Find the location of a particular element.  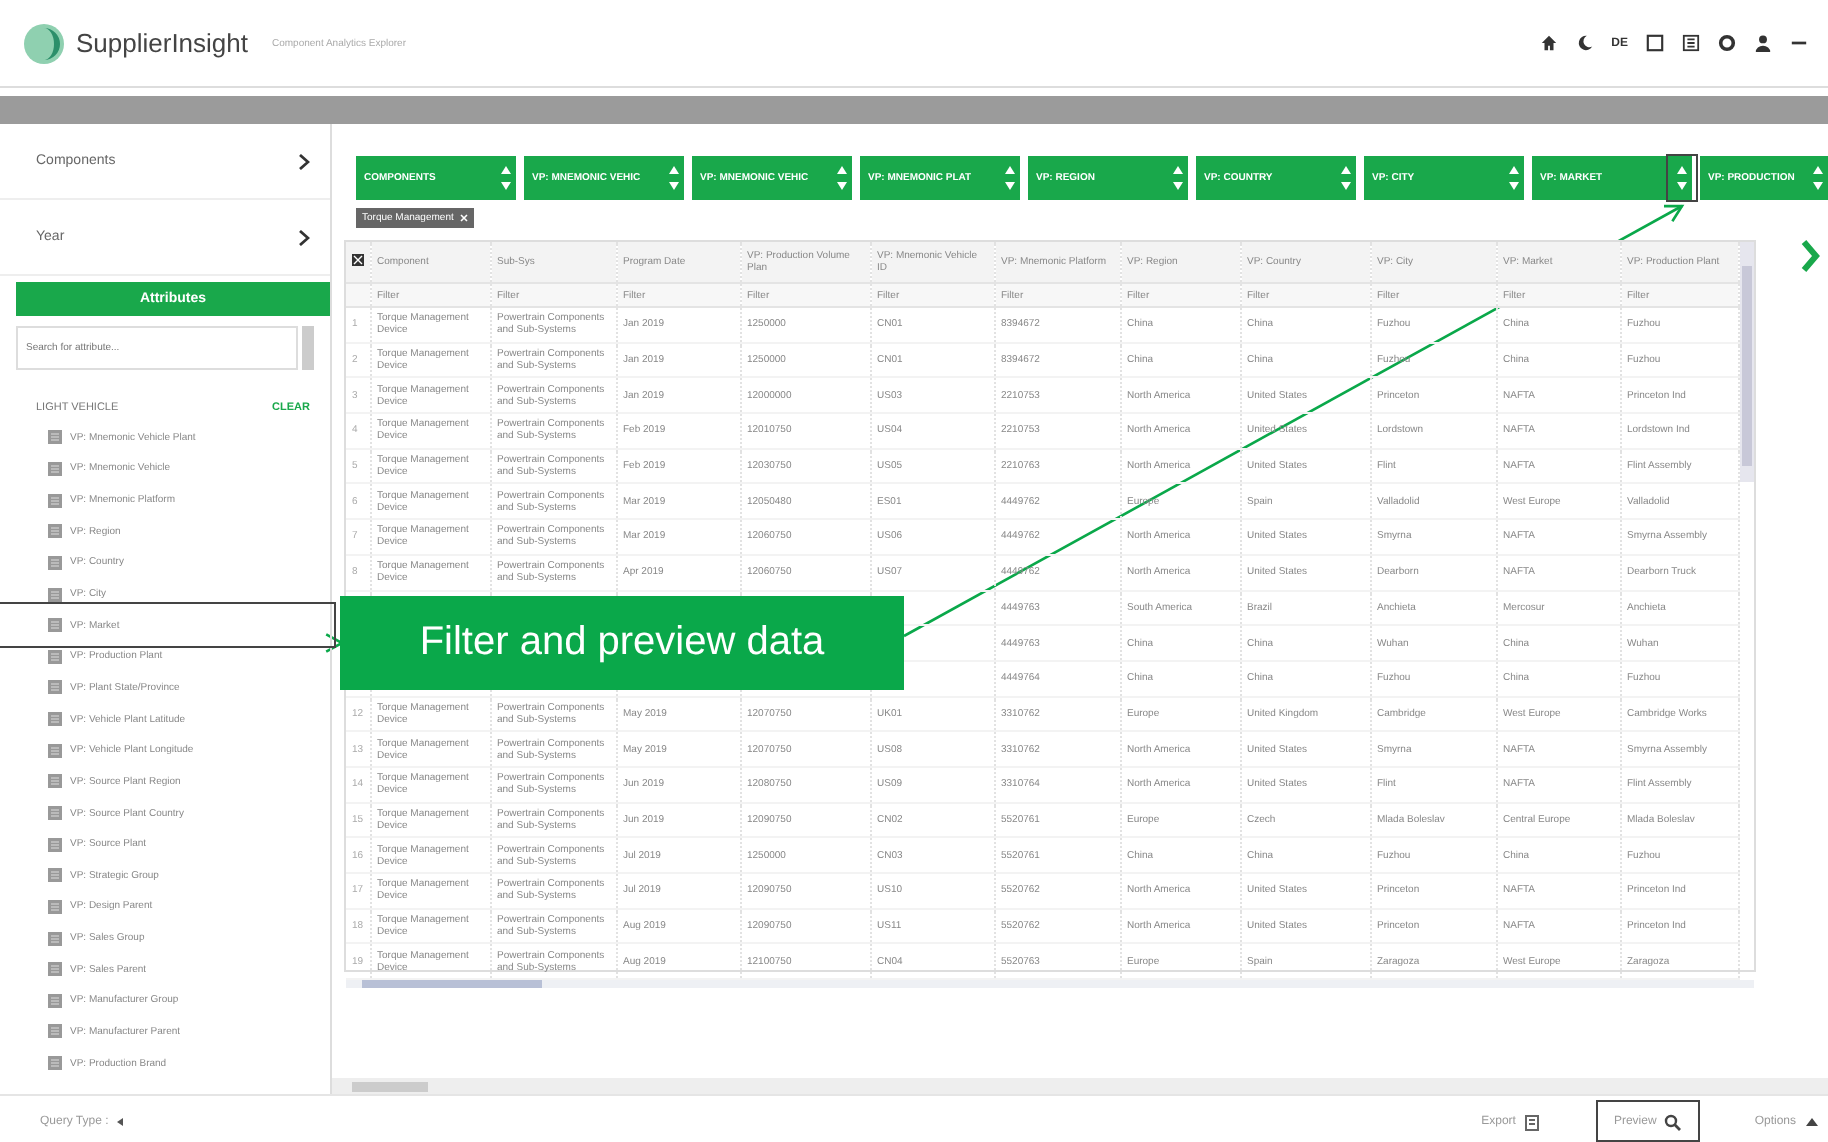

search-icon is located at coordinates (1673, 1122).